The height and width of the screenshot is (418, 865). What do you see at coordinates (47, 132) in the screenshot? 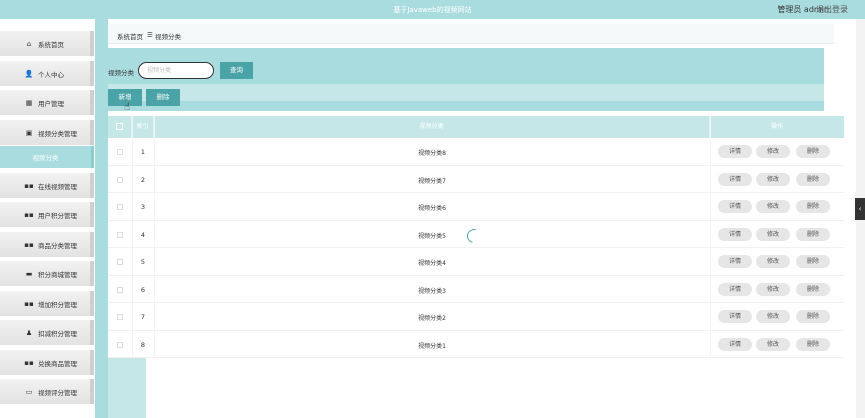
I see `sidebar-item: ▣ 视频分类管理` at bounding box center [47, 132].